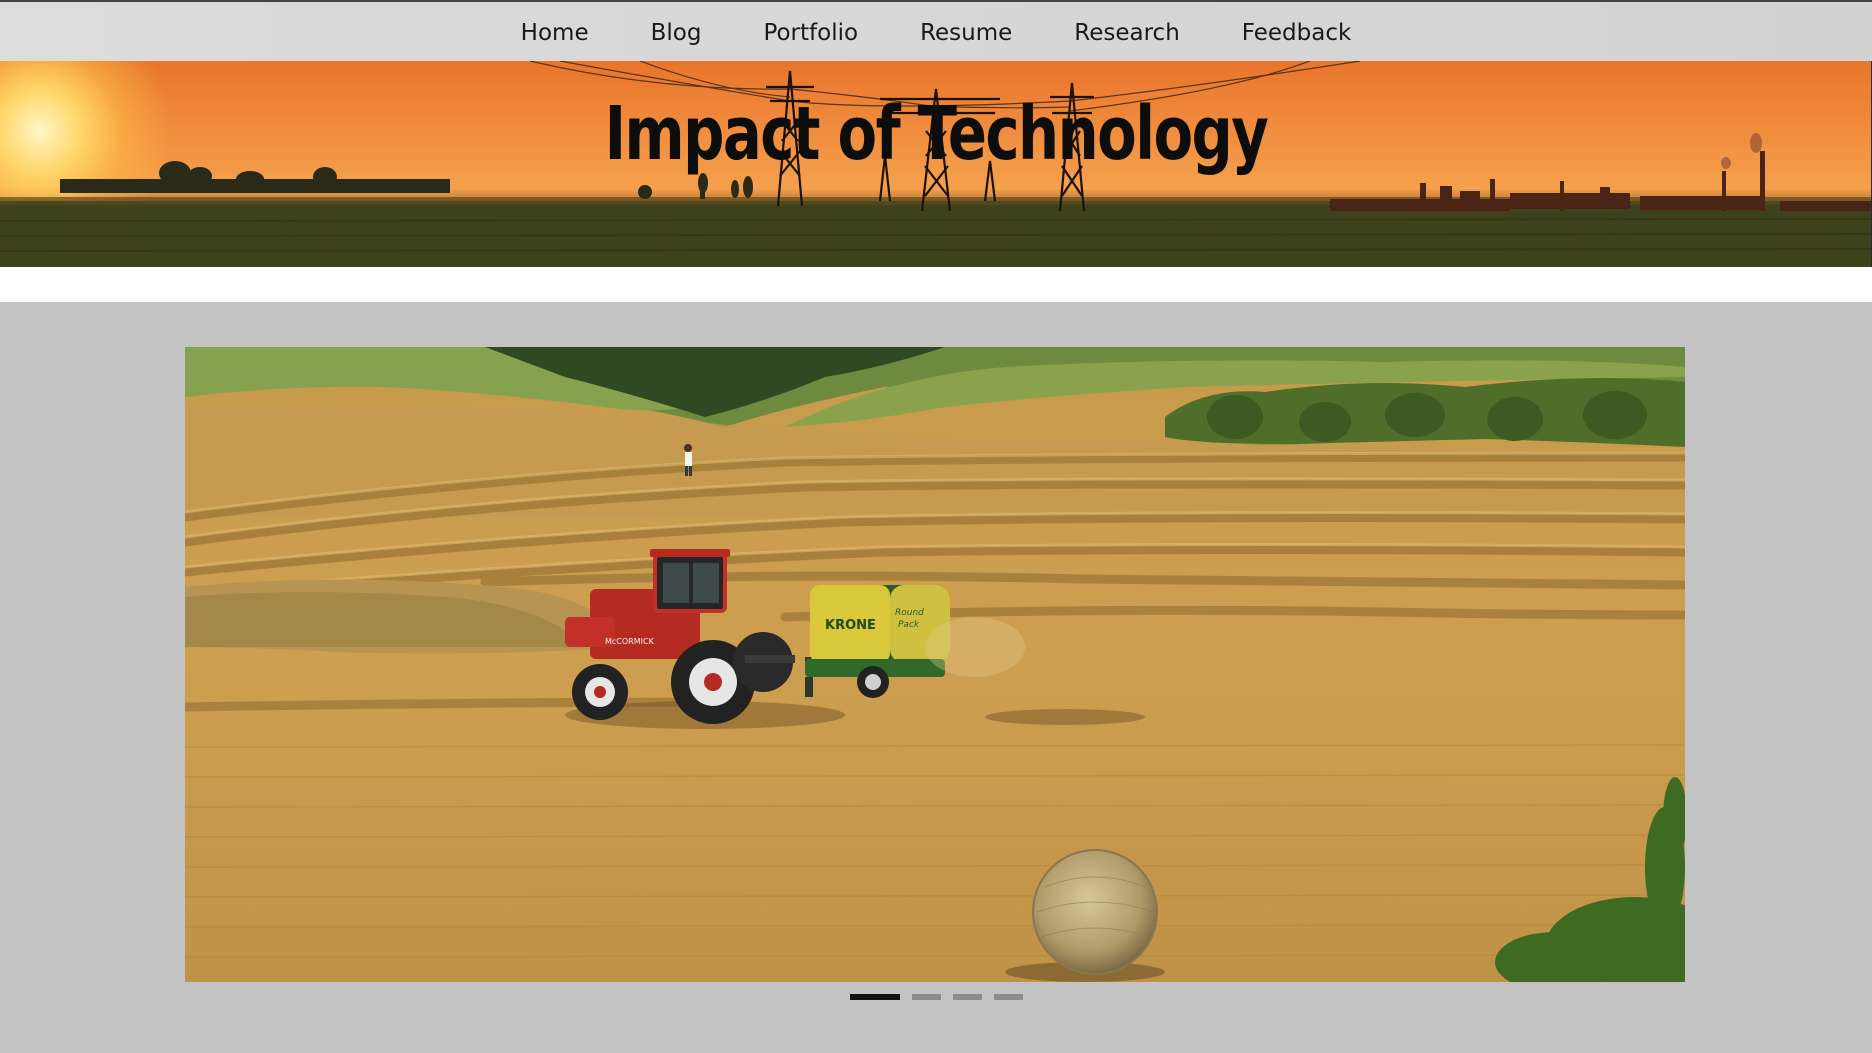 The width and height of the screenshot is (1872, 1053). I want to click on nav-item-home: Home, so click(555, 33).